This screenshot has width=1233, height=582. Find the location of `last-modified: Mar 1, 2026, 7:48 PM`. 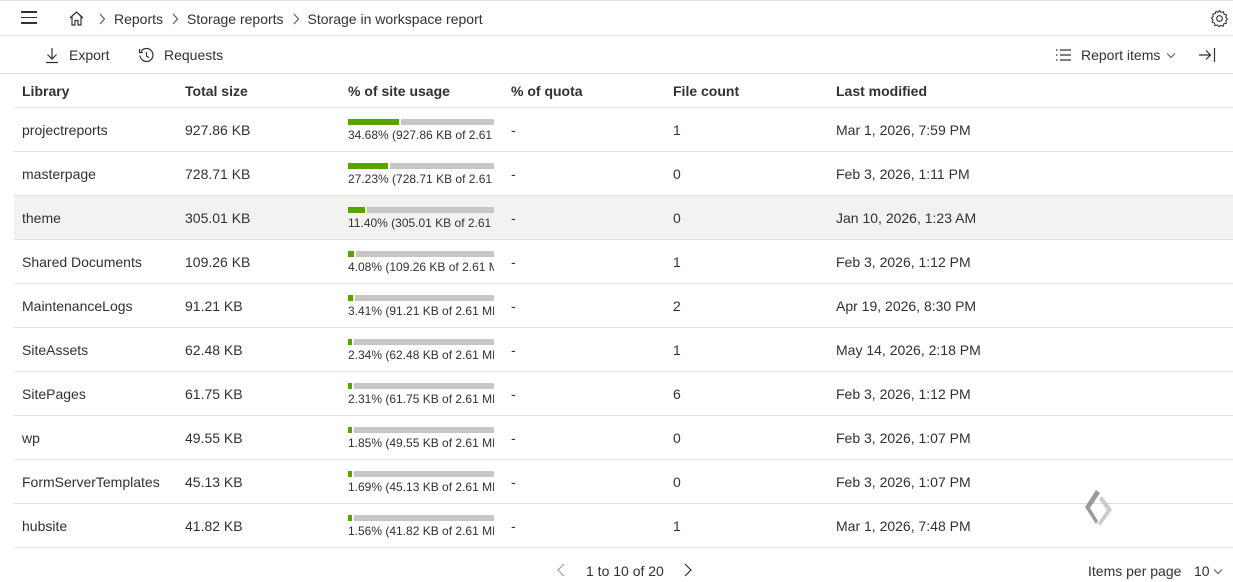

last-modified: Mar 1, 2026, 7:48 PM is located at coordinates (903, 526).